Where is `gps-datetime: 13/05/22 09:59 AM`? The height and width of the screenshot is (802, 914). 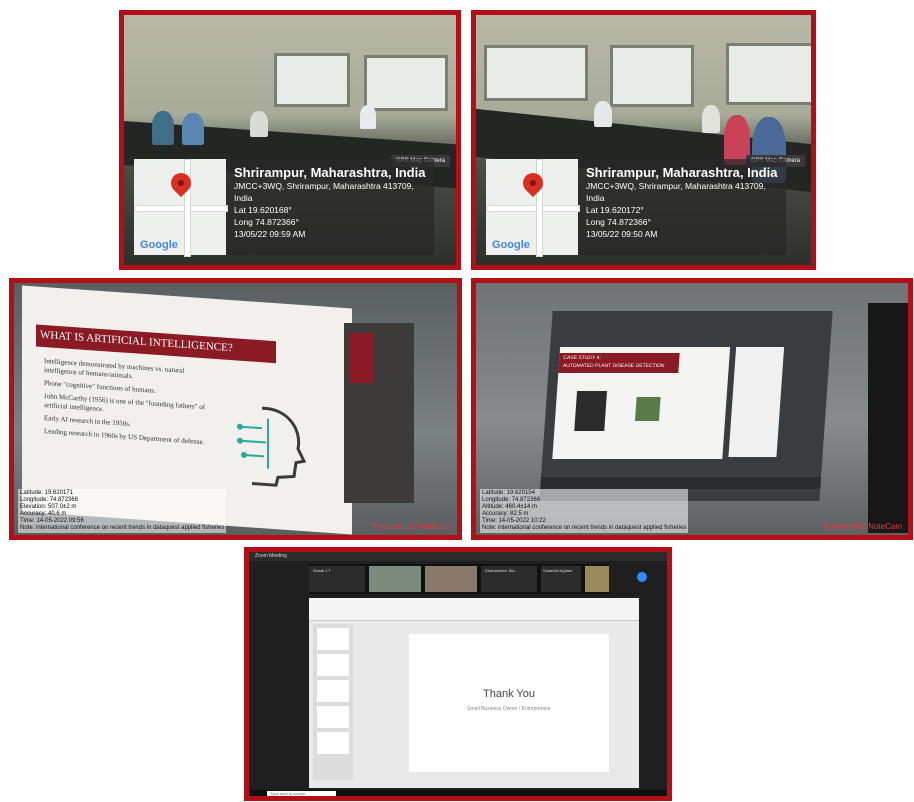 gps-datetime: 13/05/22 09:59 AM is located at coordinates (270, 234).